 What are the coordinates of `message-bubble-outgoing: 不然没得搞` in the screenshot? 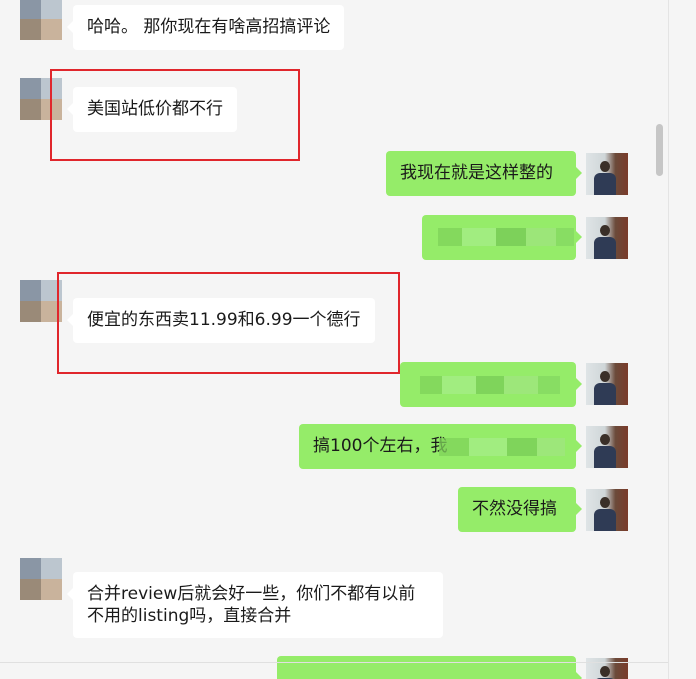 It's located at (520, 509).